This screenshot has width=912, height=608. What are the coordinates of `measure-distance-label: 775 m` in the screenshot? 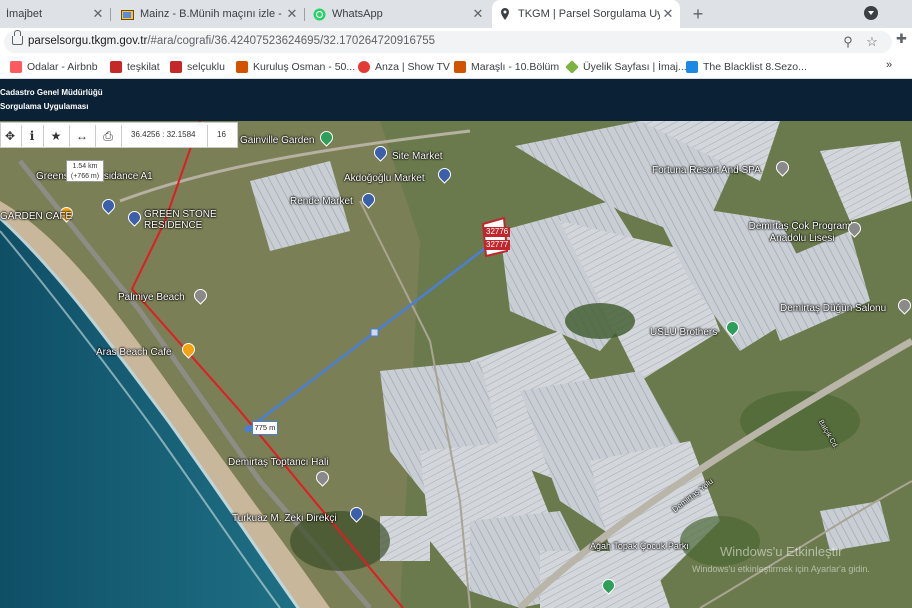 It's located at (265, 428).